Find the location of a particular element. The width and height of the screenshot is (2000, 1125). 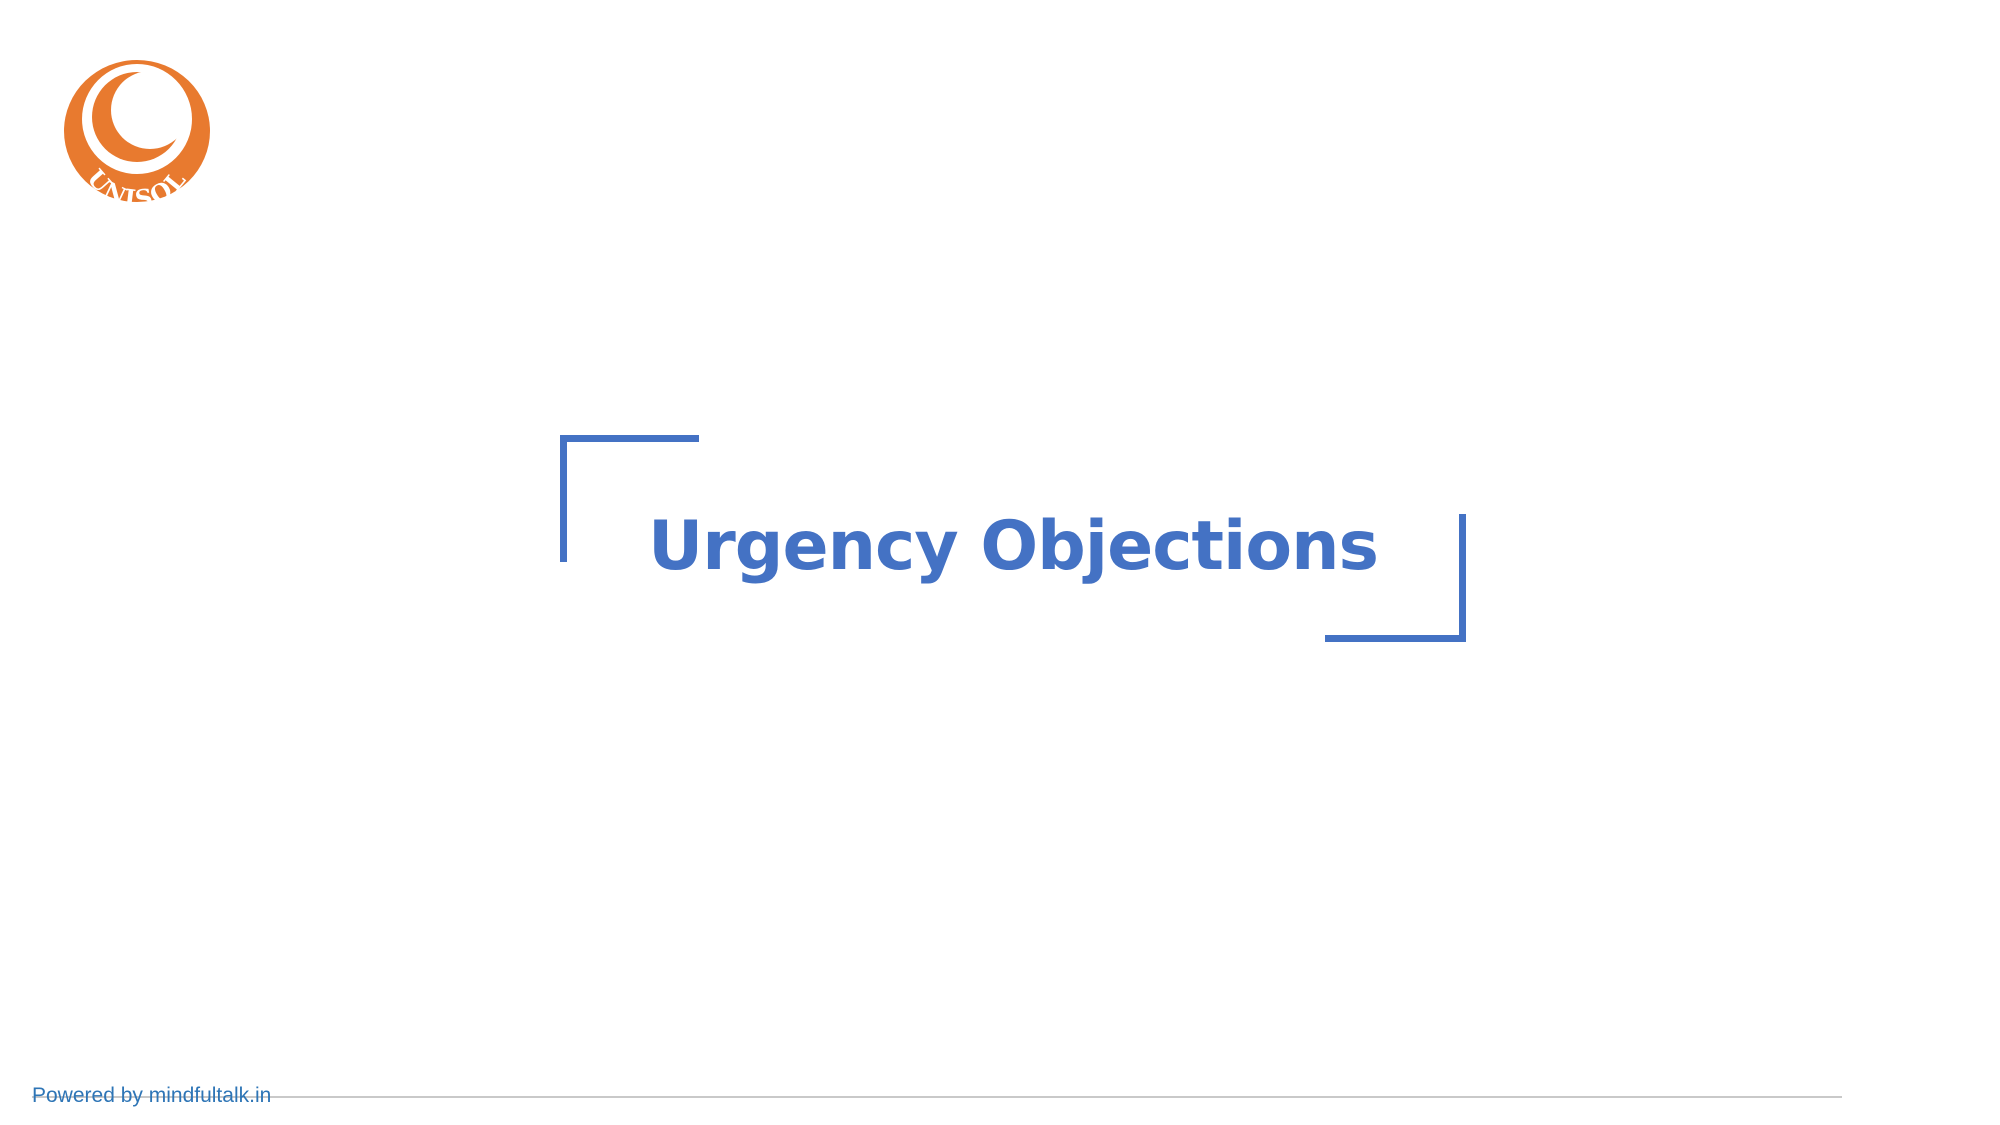

slide-title: Urgency Objections is located at coordinates (1013, 546).